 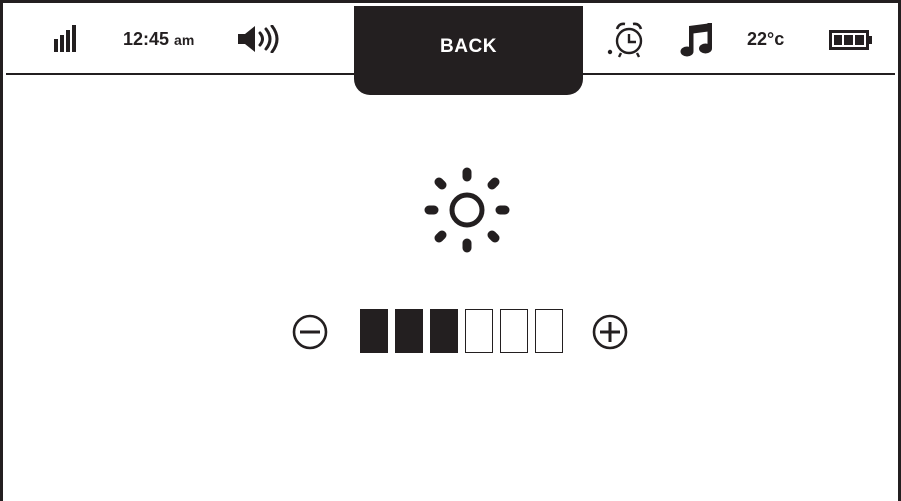 What do you see at coordinates (259, 39) in the screenshot?
I see `speaker-volume-icon` at bounding box center [259, 39].